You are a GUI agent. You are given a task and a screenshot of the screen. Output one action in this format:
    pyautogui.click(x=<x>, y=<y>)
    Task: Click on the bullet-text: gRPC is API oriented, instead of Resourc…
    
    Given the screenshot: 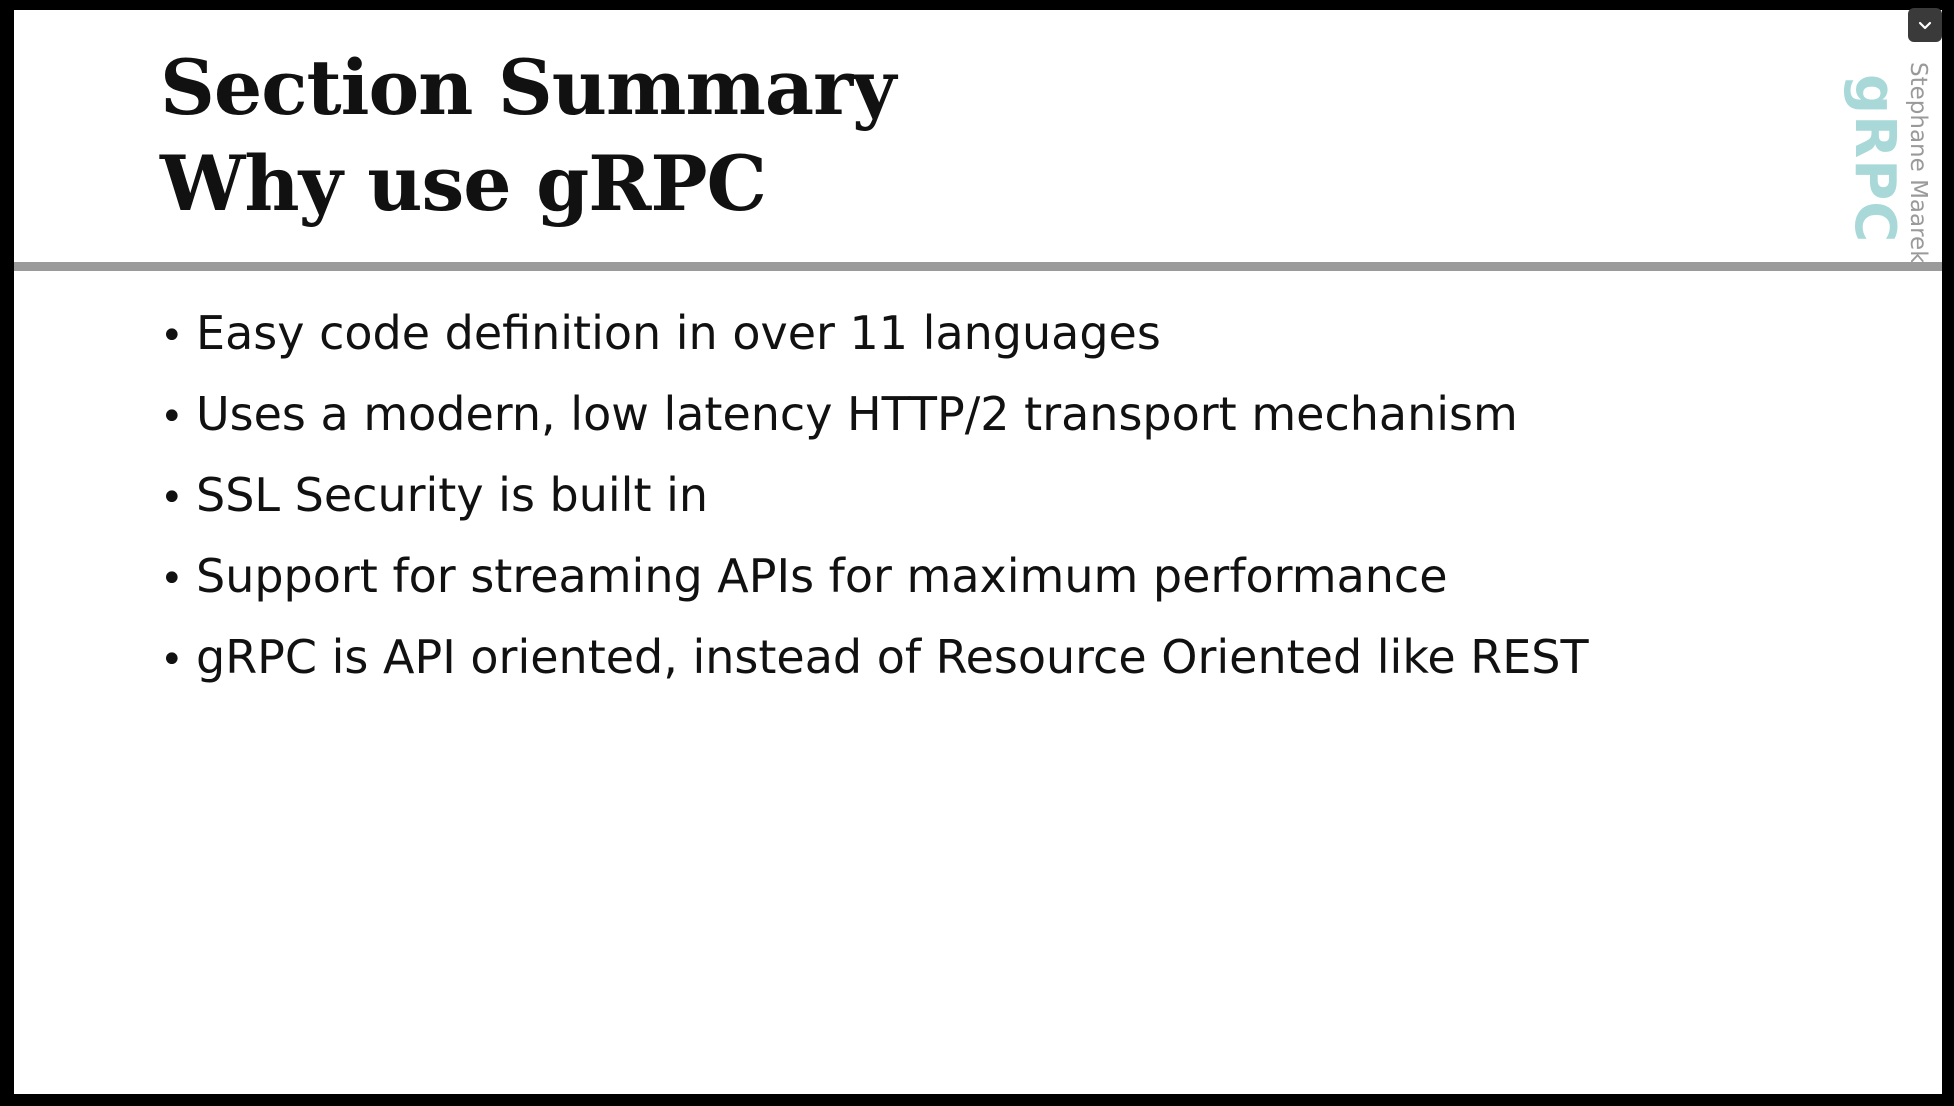 What is the action you would take?
    pyautogui.click(x=892, y=657)
    